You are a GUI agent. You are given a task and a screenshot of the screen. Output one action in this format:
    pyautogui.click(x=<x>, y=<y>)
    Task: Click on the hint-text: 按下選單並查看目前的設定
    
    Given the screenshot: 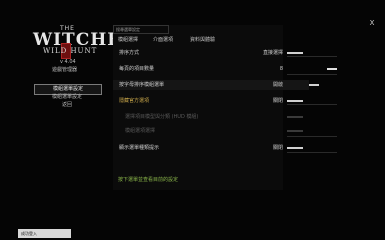 What is the action you would take?
    pyautogui.click(x=148, y=180)
    